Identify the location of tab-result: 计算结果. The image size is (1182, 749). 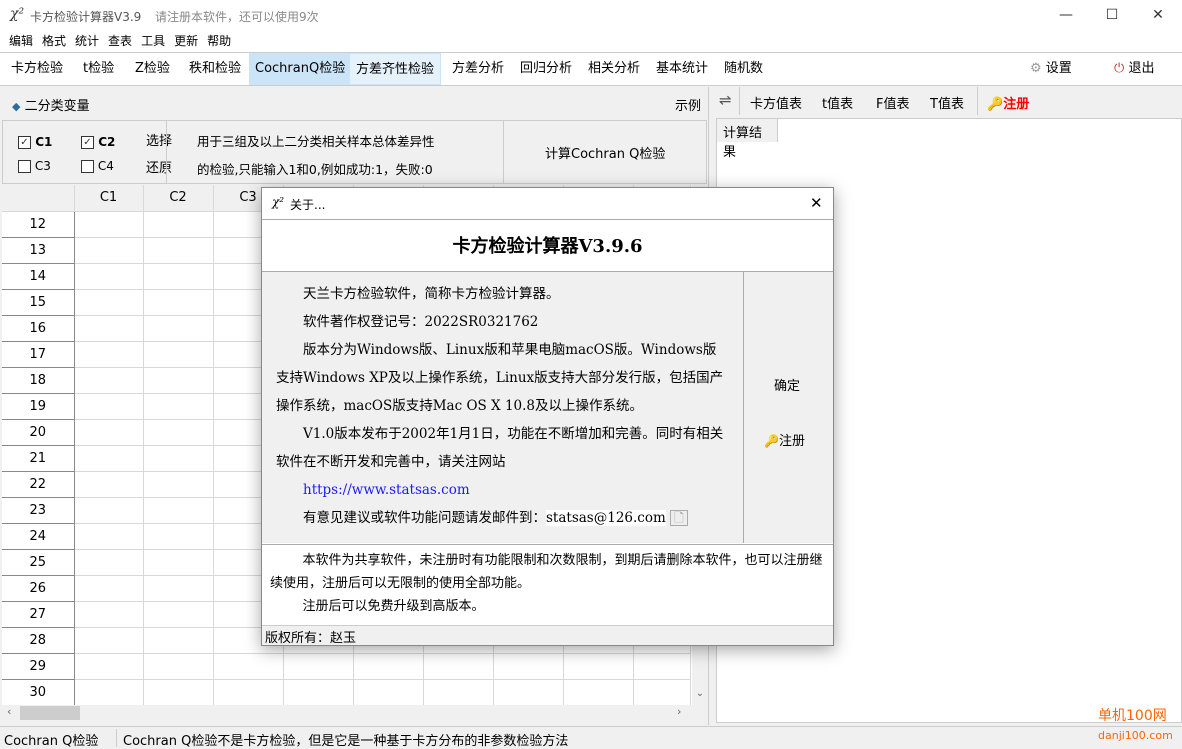
(747, 139).